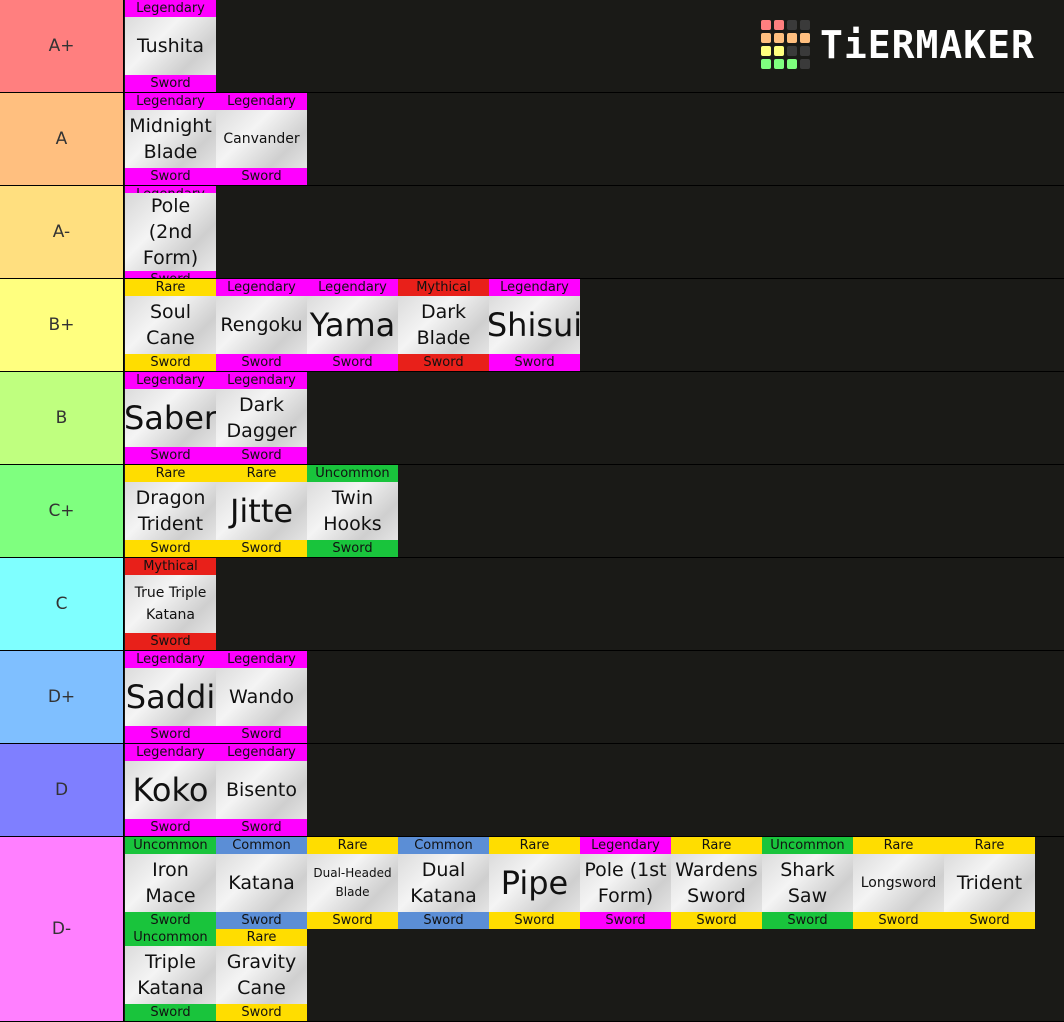 The height and width of the screenshot is (1022, 1064). Describe the element at coordinates (62, 232) in the screenshot. I see `tier-label: A-` at that location.